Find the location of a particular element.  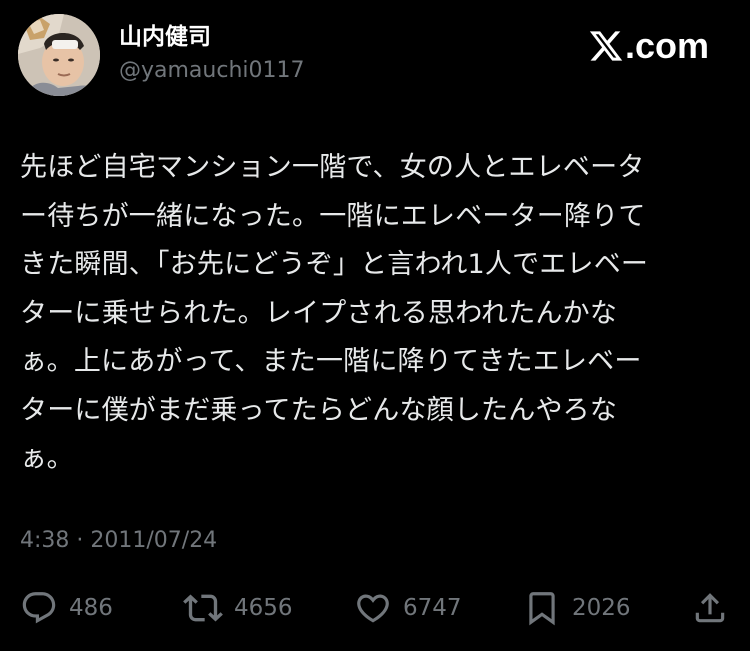

tweet-line: ぁ。 is located at coordinates (47, 458).